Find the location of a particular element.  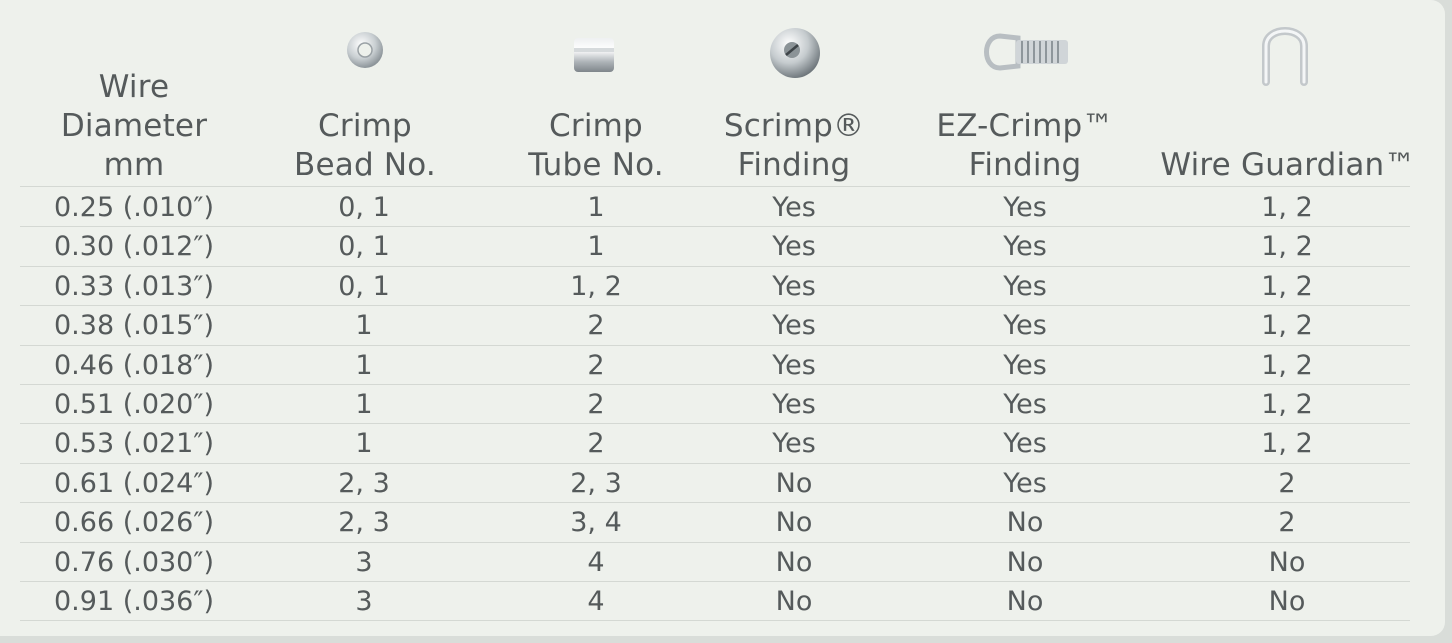

header-ez-crimp-line2: Finding is located at coordinates (1025, 165).